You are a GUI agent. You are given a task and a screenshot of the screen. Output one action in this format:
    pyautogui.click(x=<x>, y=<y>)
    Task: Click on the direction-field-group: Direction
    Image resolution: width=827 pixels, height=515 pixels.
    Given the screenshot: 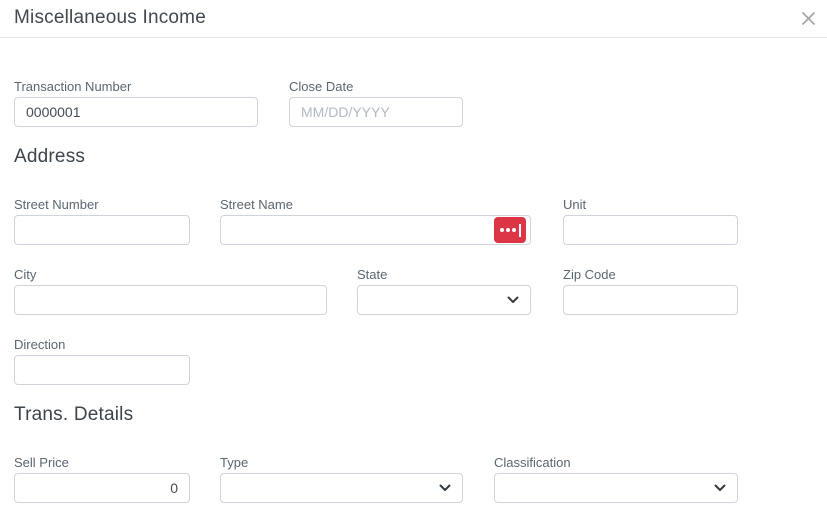 What is the action you would take?
    pyautogui.click(x=102, y=361)
    